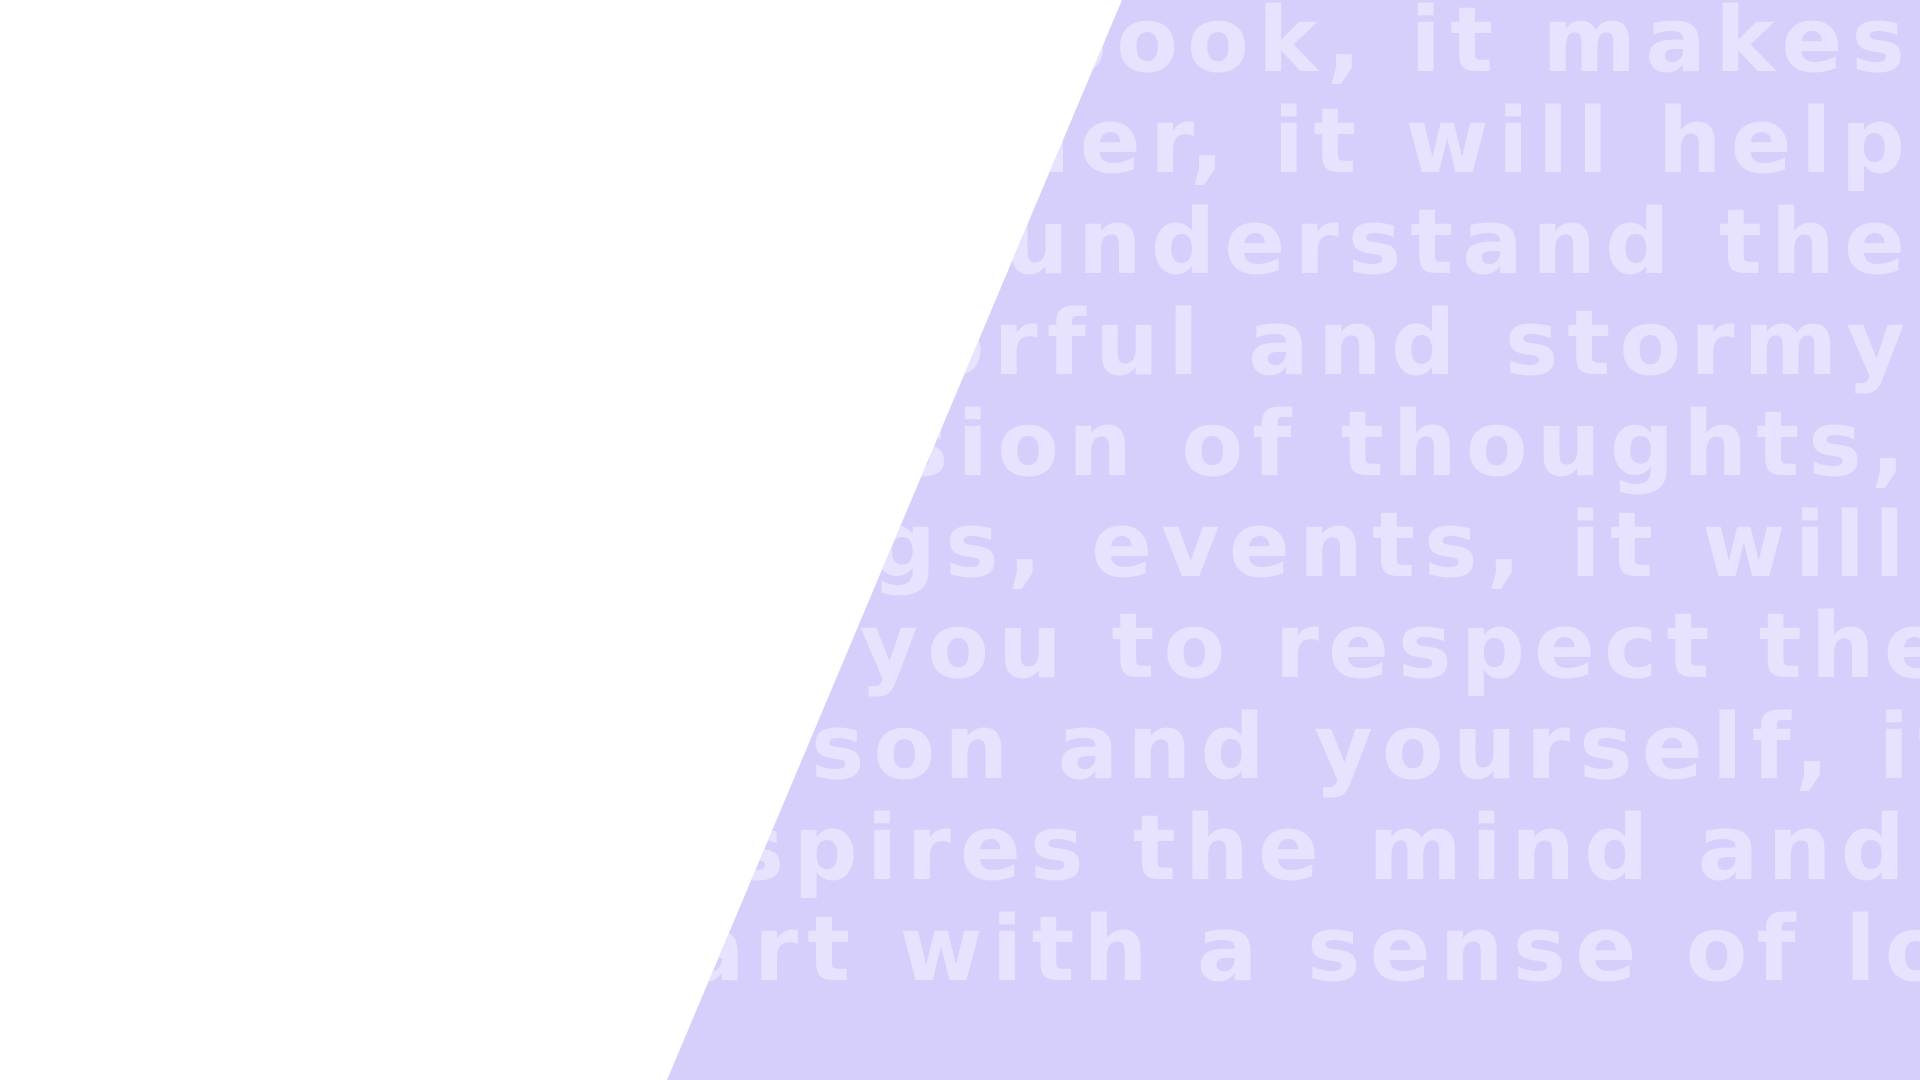  What do you see at coordinates (1331, 343) in the screenshot?
I see `quote-line: colorful and stormy` at bounding box center [1331, 343].